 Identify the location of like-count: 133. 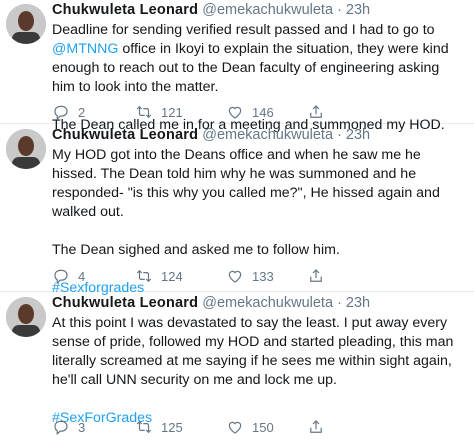
(263, 276).